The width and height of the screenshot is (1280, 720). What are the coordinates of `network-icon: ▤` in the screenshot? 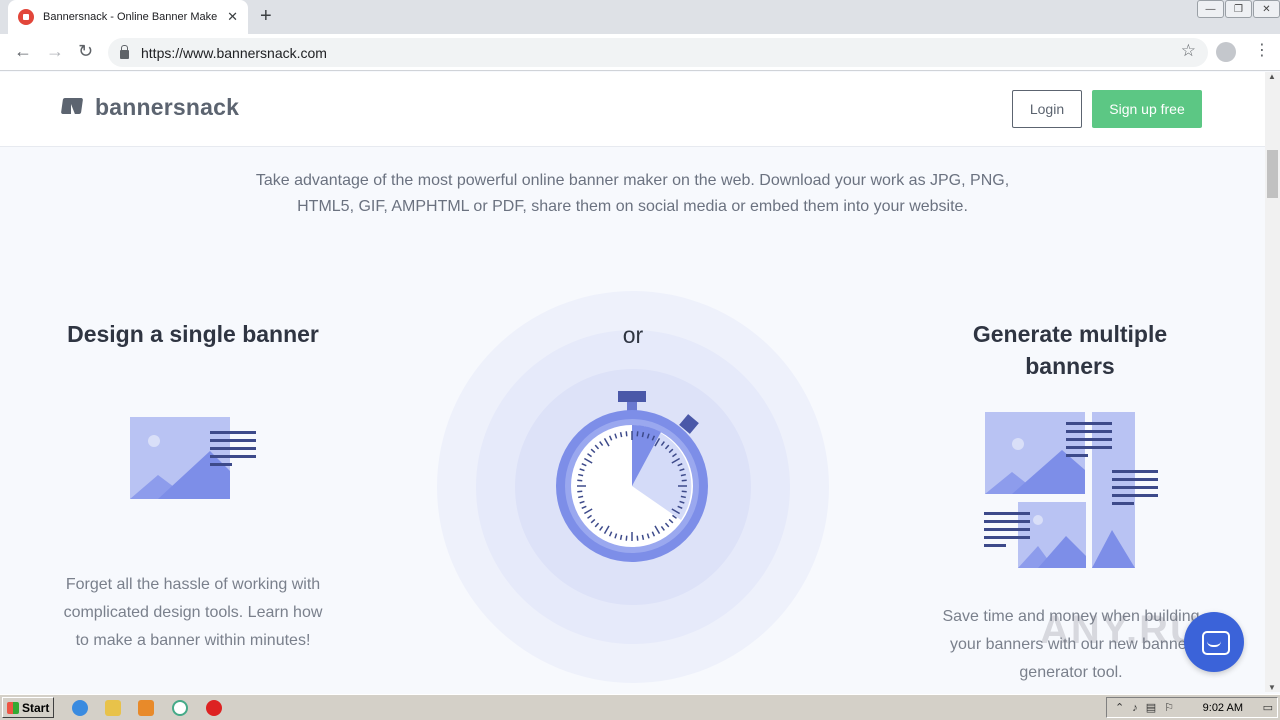 It's located at (1151, 707).